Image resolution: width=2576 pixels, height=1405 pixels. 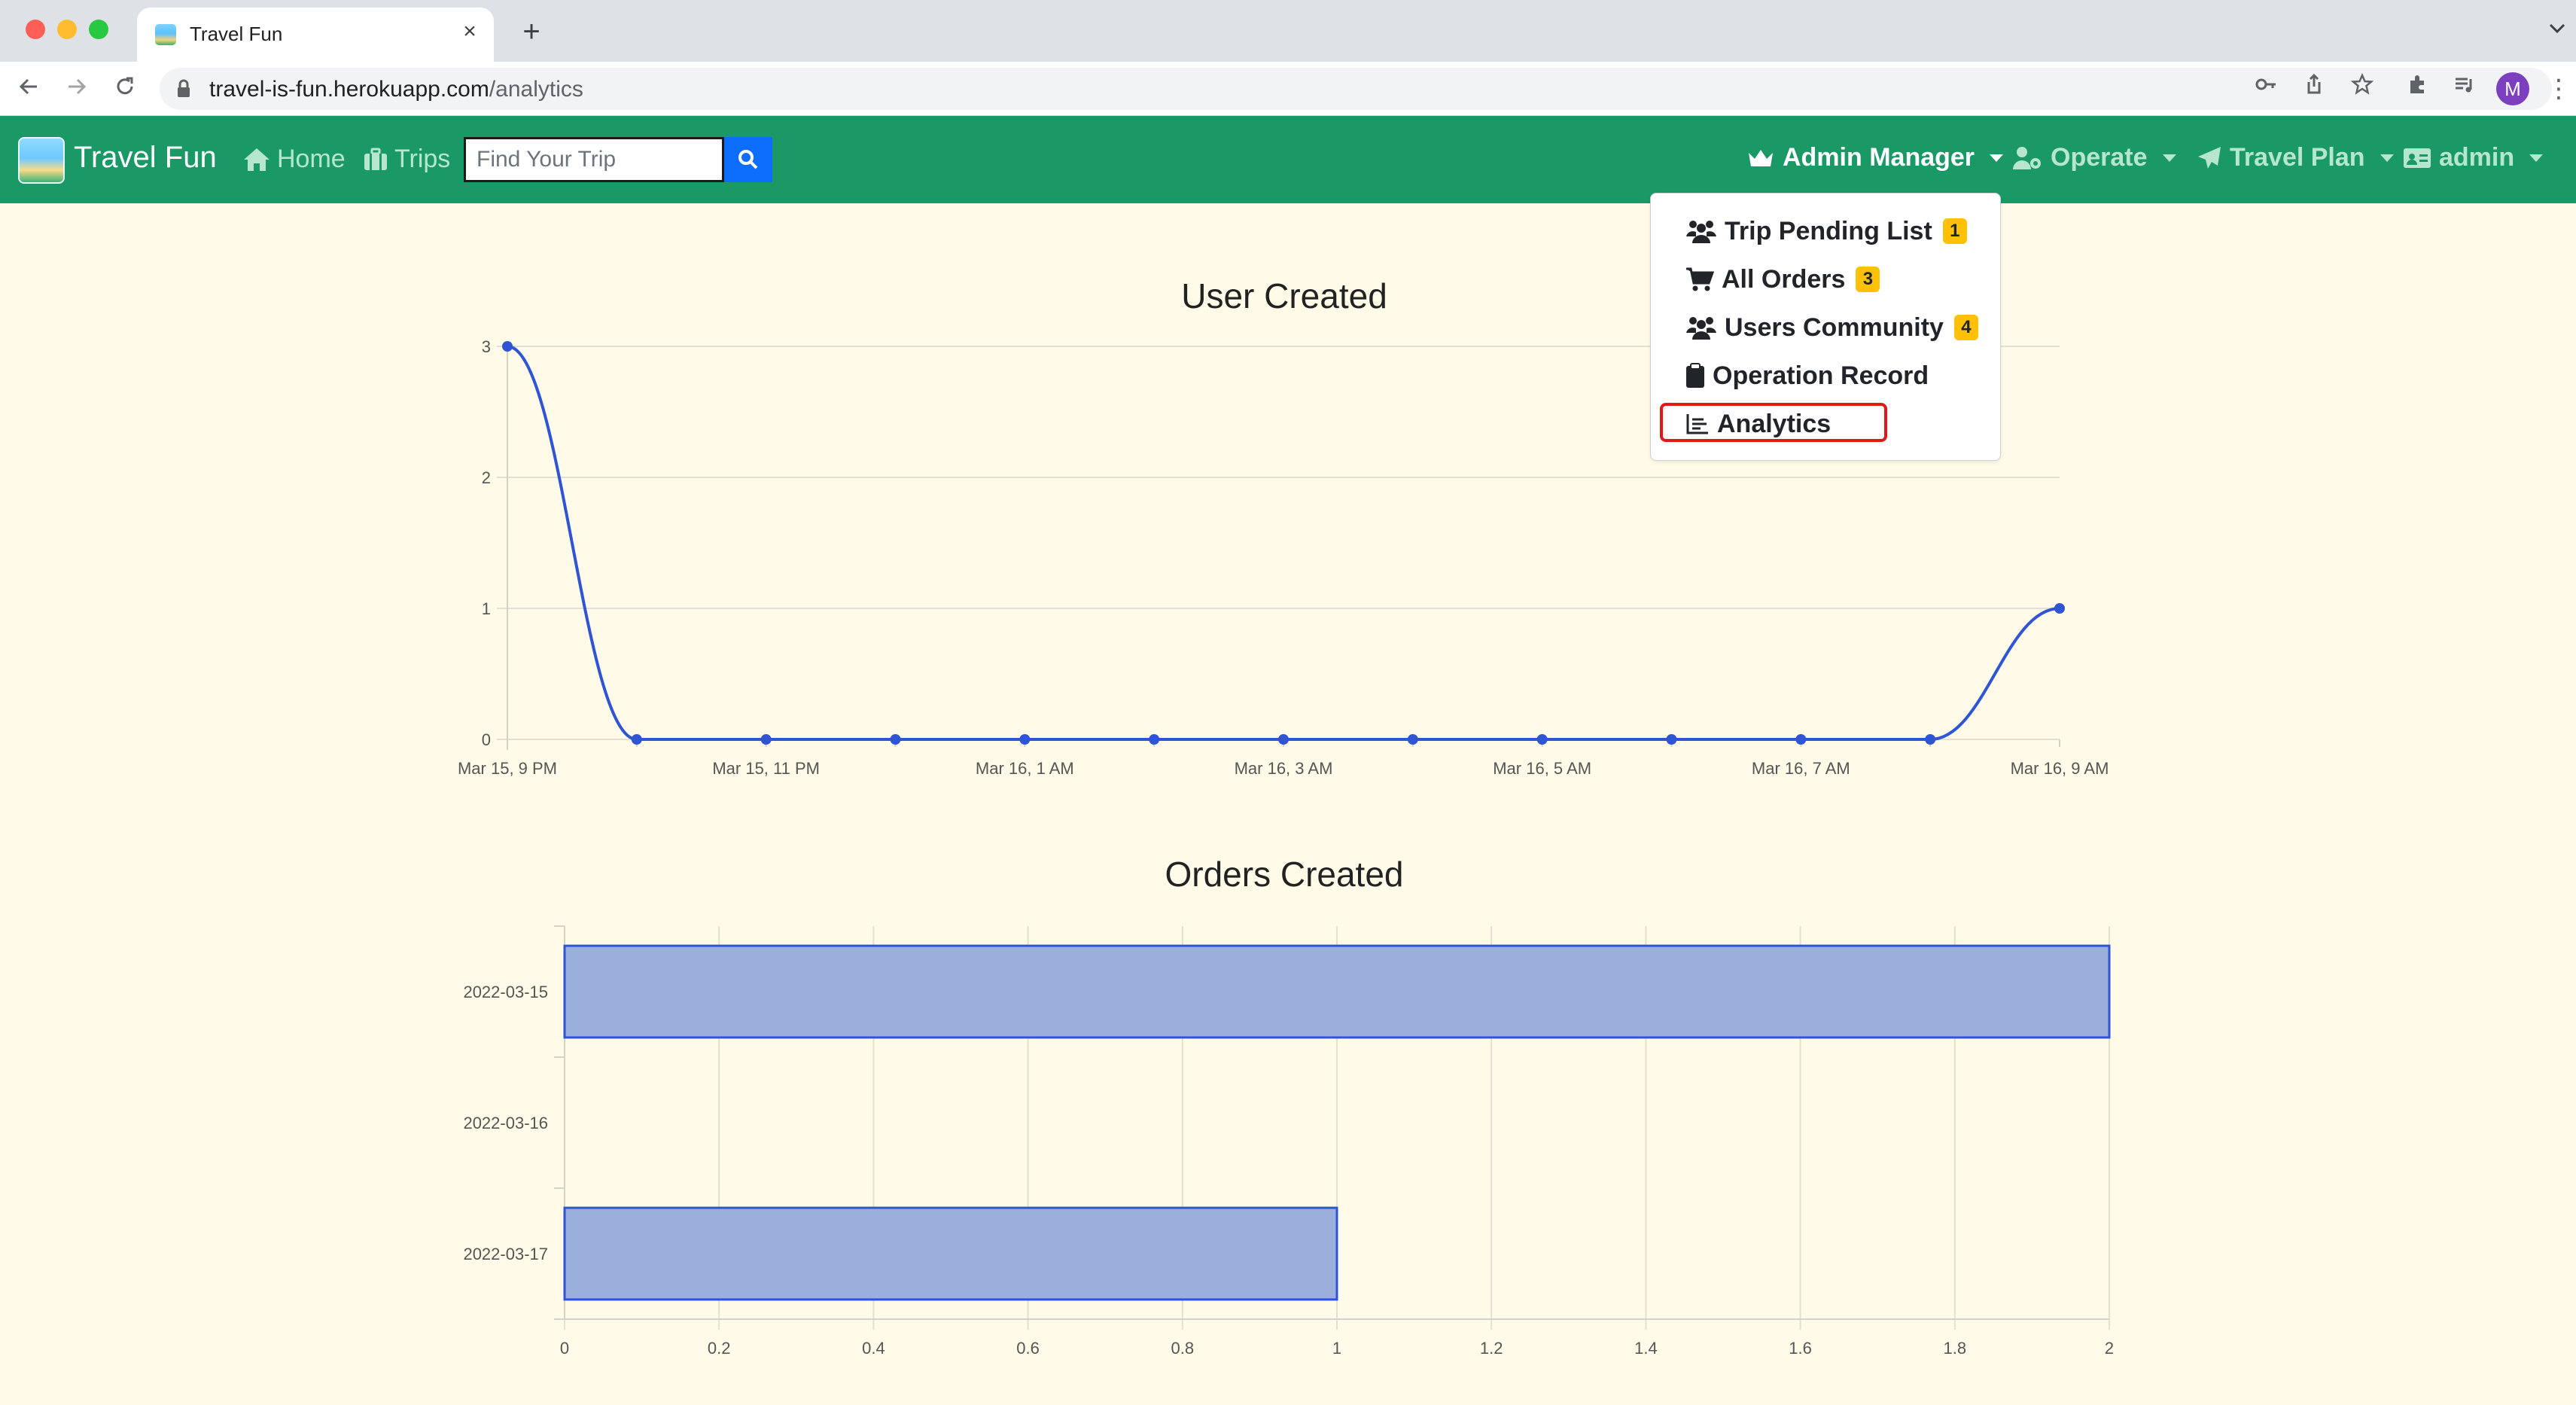 I want to click on dropdown-item-label: Operation Record, so click(x=1821, y=375).